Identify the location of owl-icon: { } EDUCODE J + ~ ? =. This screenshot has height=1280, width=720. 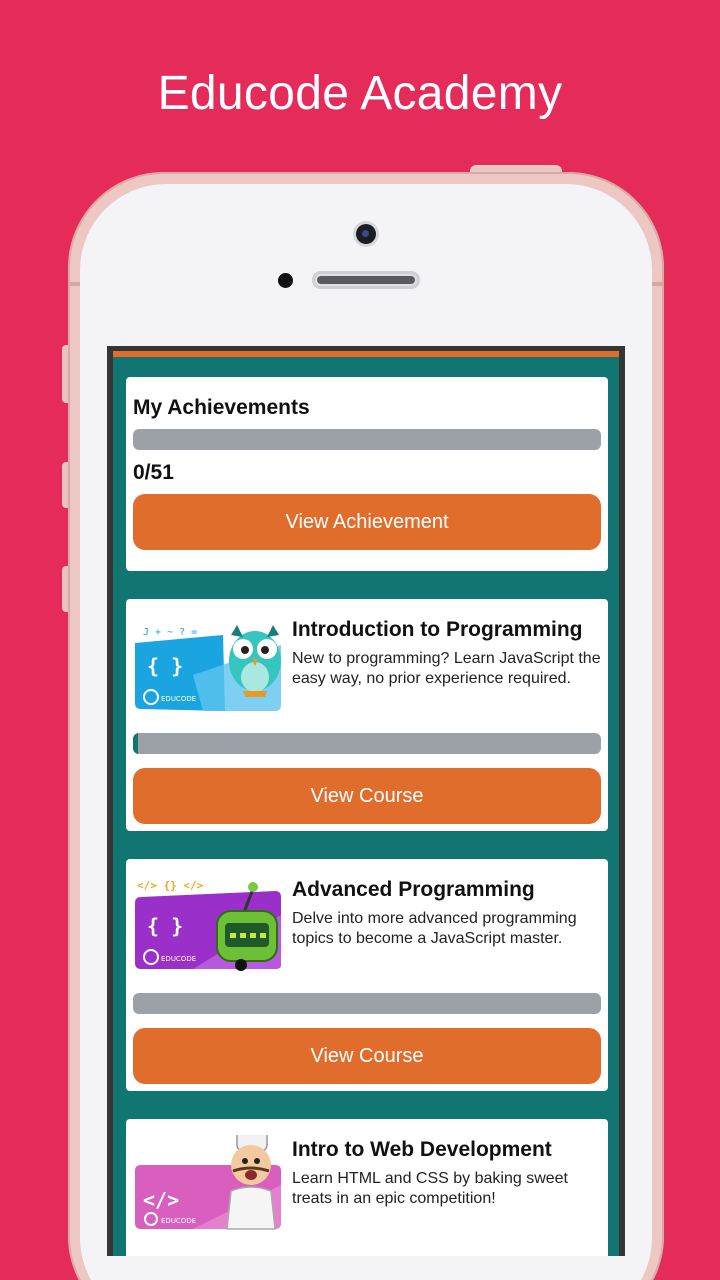
(208, 668).